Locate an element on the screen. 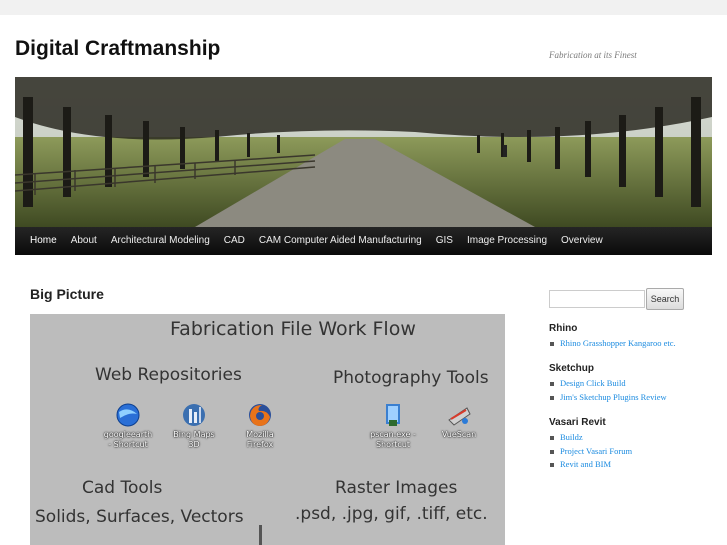 This screenshot has height=545, width=727. firefox-icon is located at coordinates (260, 415).